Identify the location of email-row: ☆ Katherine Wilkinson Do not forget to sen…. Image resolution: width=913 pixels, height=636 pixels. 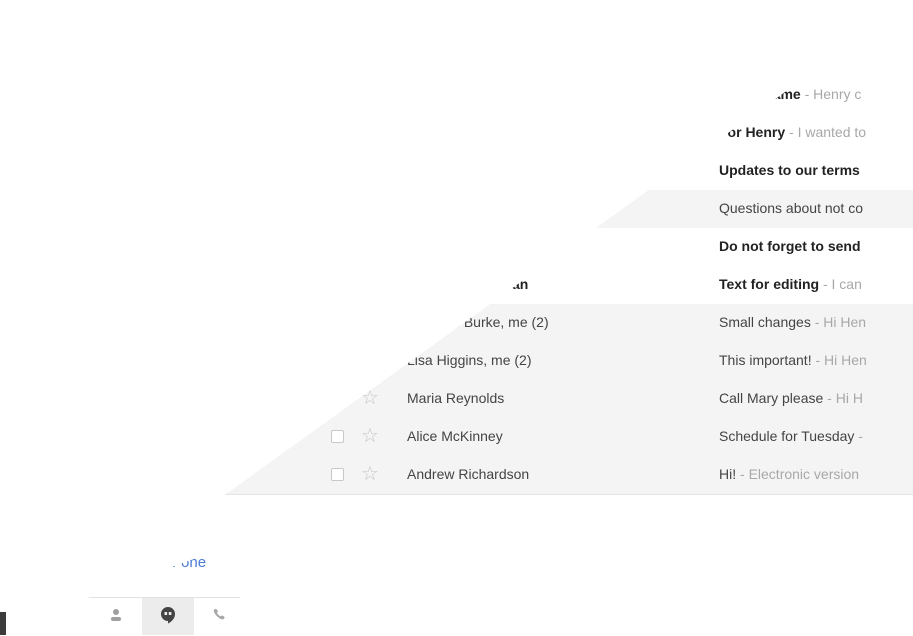
(471, 247).